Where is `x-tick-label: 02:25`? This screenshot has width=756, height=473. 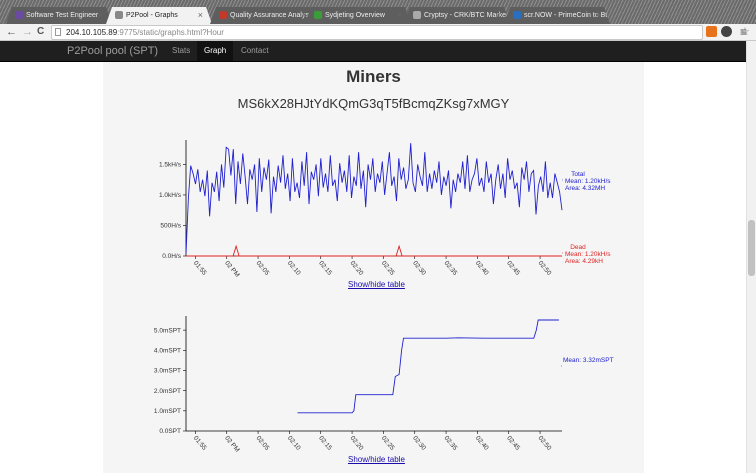
x-tick-label: 02:25 is located at coordinates (388, 443).